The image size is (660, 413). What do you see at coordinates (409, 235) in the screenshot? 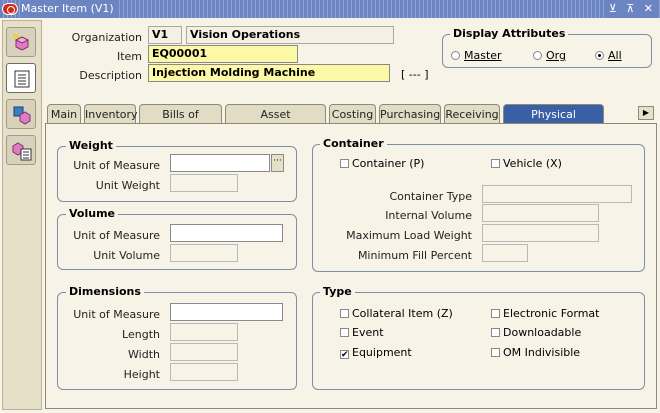
I see `max-load-weight-label: Maximum Load Weight` at bounding box center [409, 235].